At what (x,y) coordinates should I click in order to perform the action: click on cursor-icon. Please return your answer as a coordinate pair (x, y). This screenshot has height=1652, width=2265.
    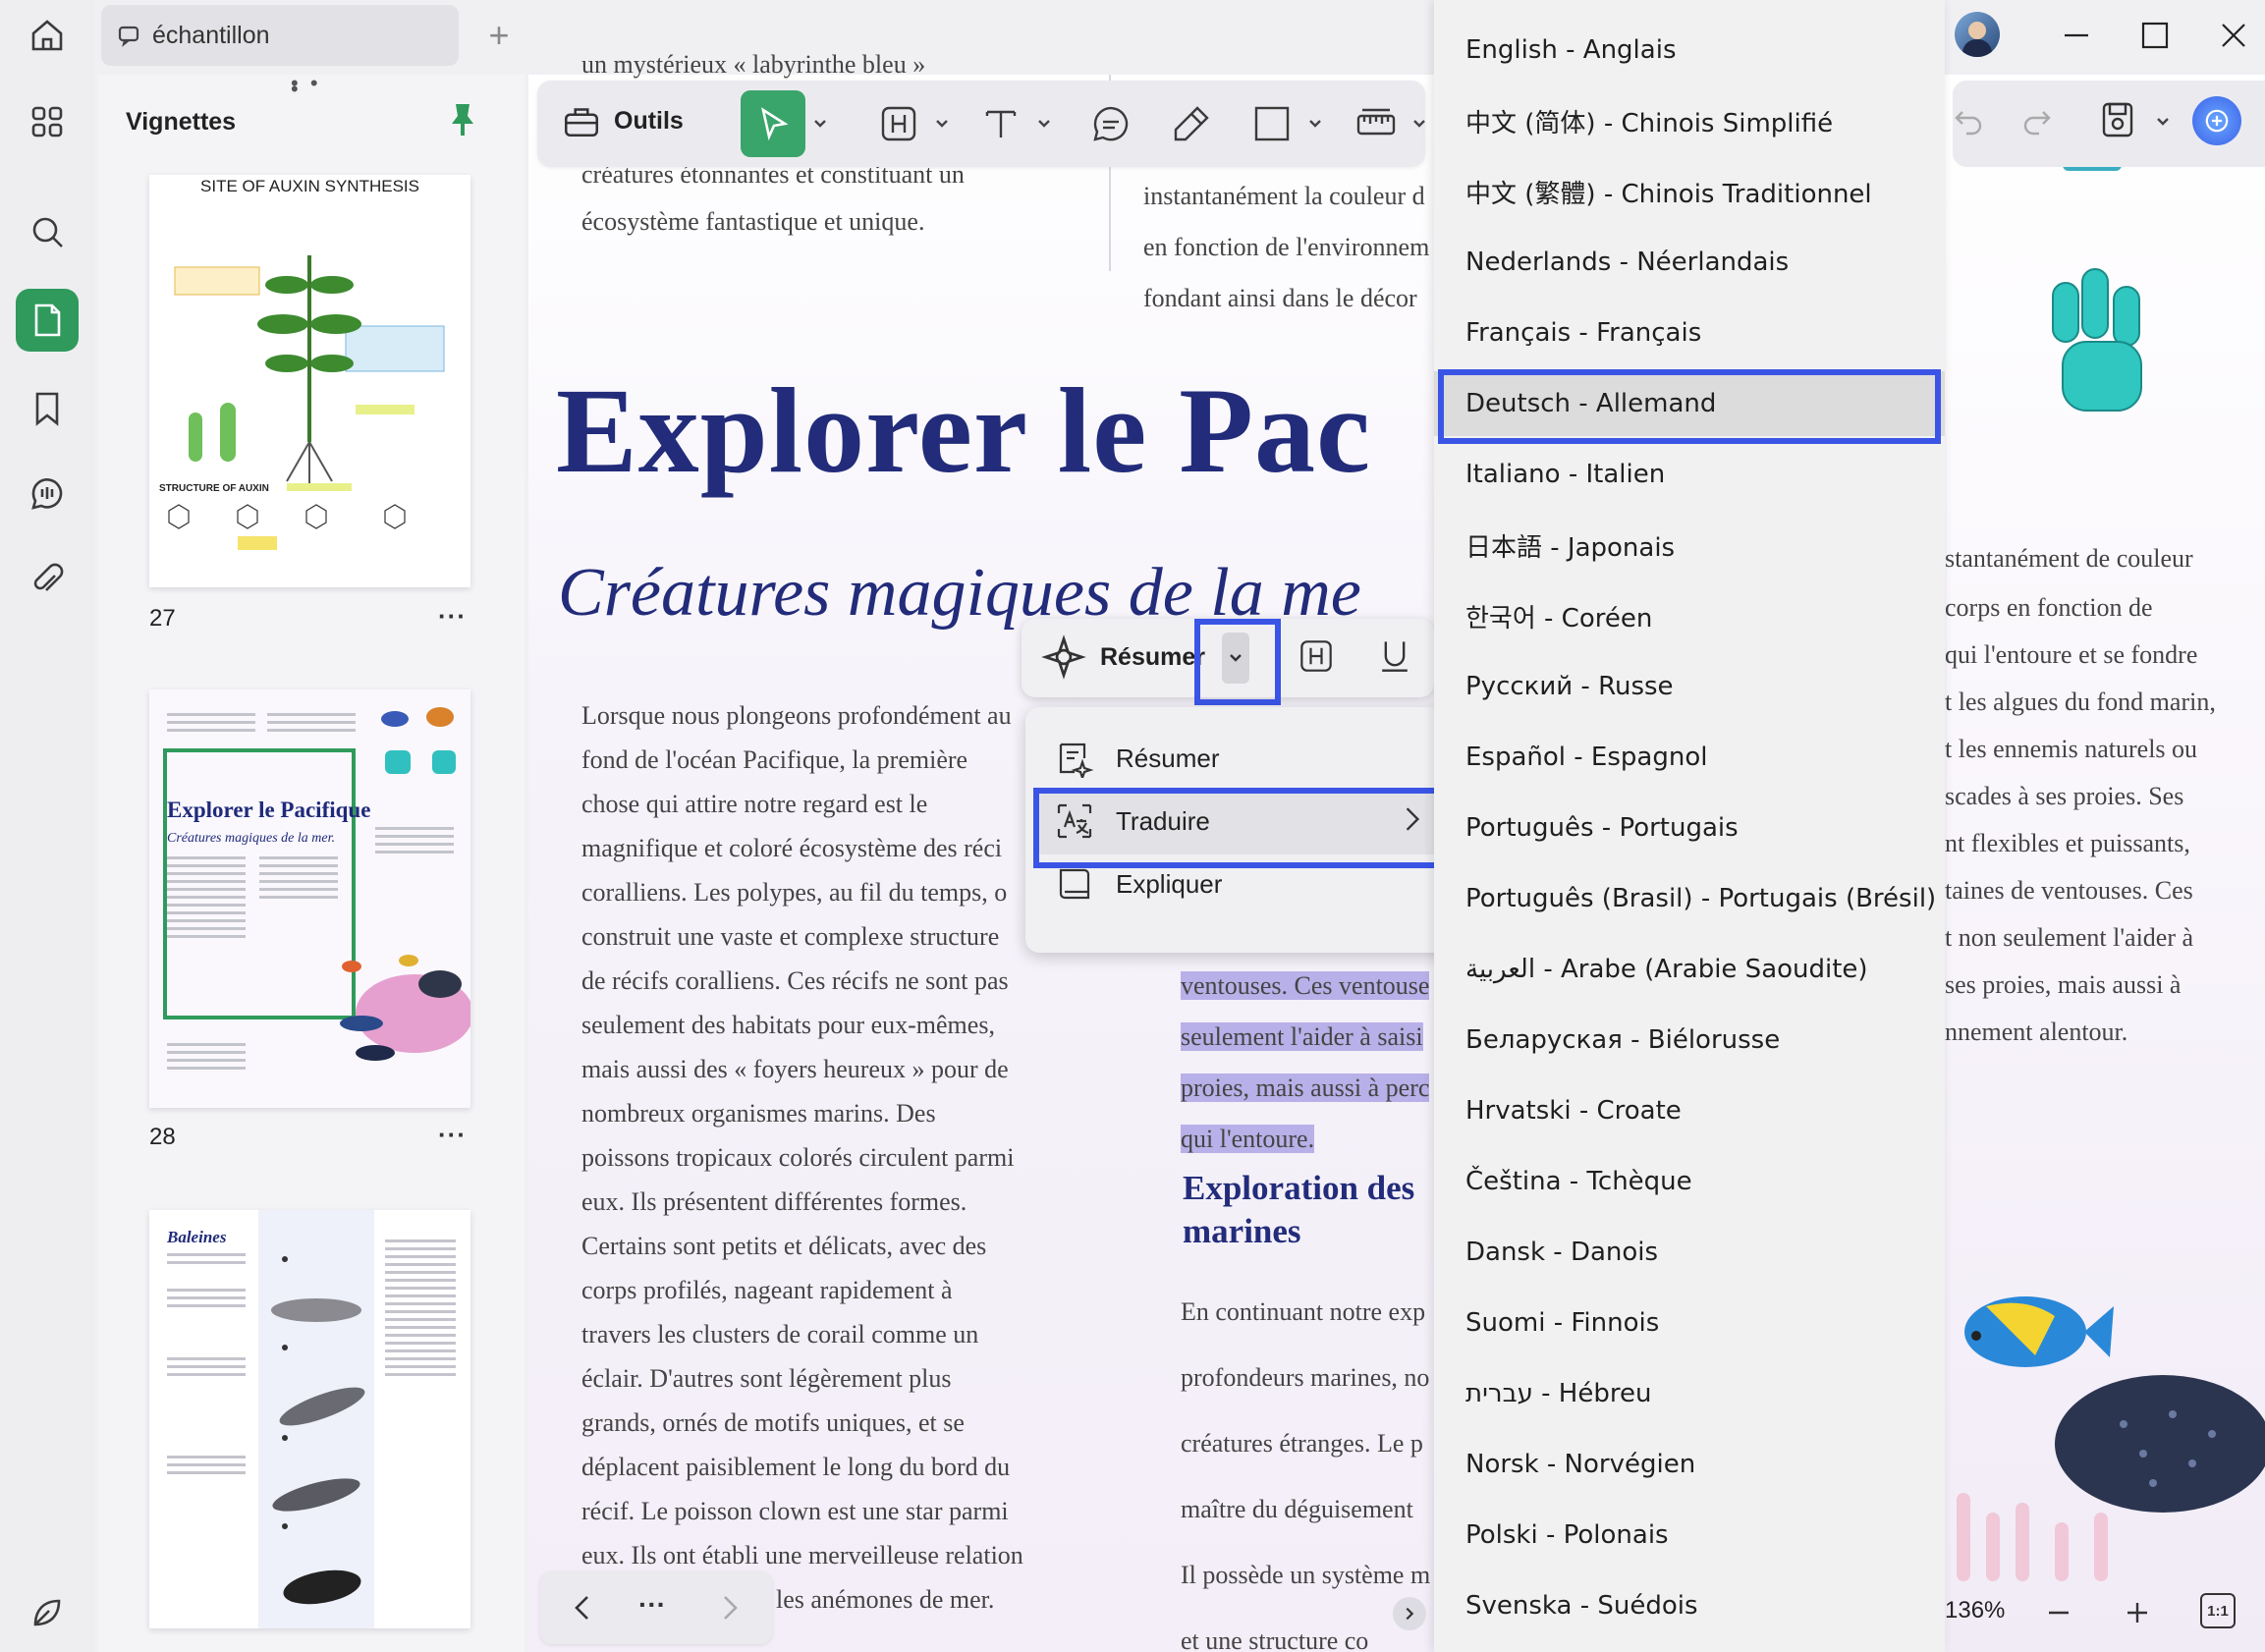
    Looking at the image, I should click on (775, 124).